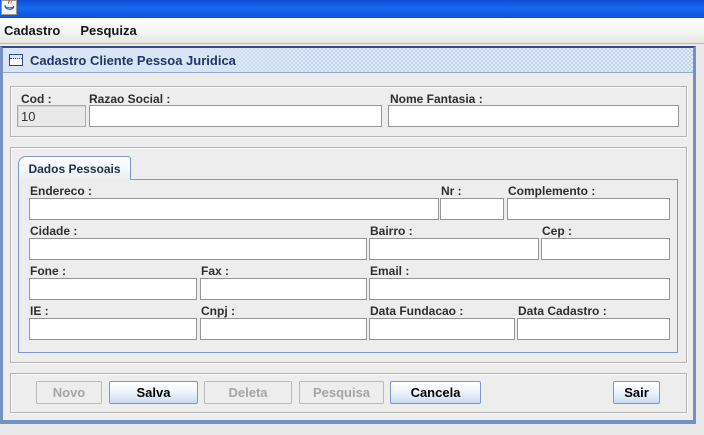 The image size is (704, 435). Describe the element at coordinates (417, 311) in the screenshot. I see `data-fundacao-label: Data Fundacao :` at that location.